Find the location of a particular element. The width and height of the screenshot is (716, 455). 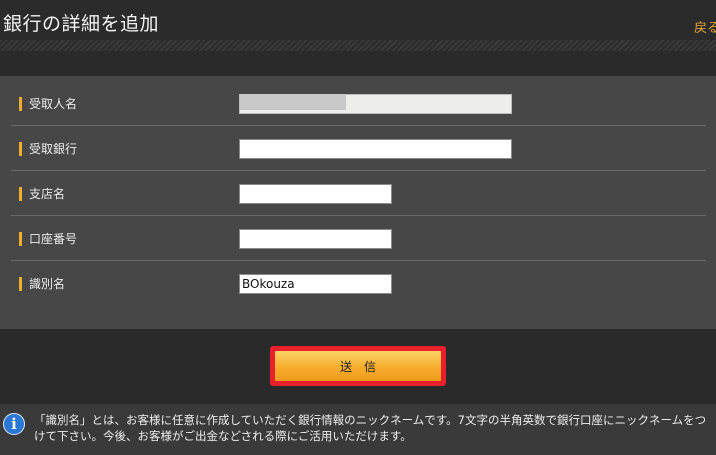

account-number-label: 口座番号 is located at coordinates (48, 238).